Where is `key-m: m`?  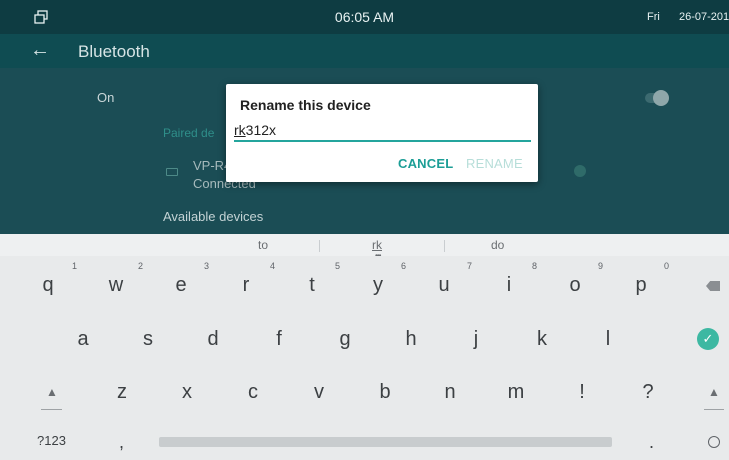
key-m: m is located at coordinates (516, 392).